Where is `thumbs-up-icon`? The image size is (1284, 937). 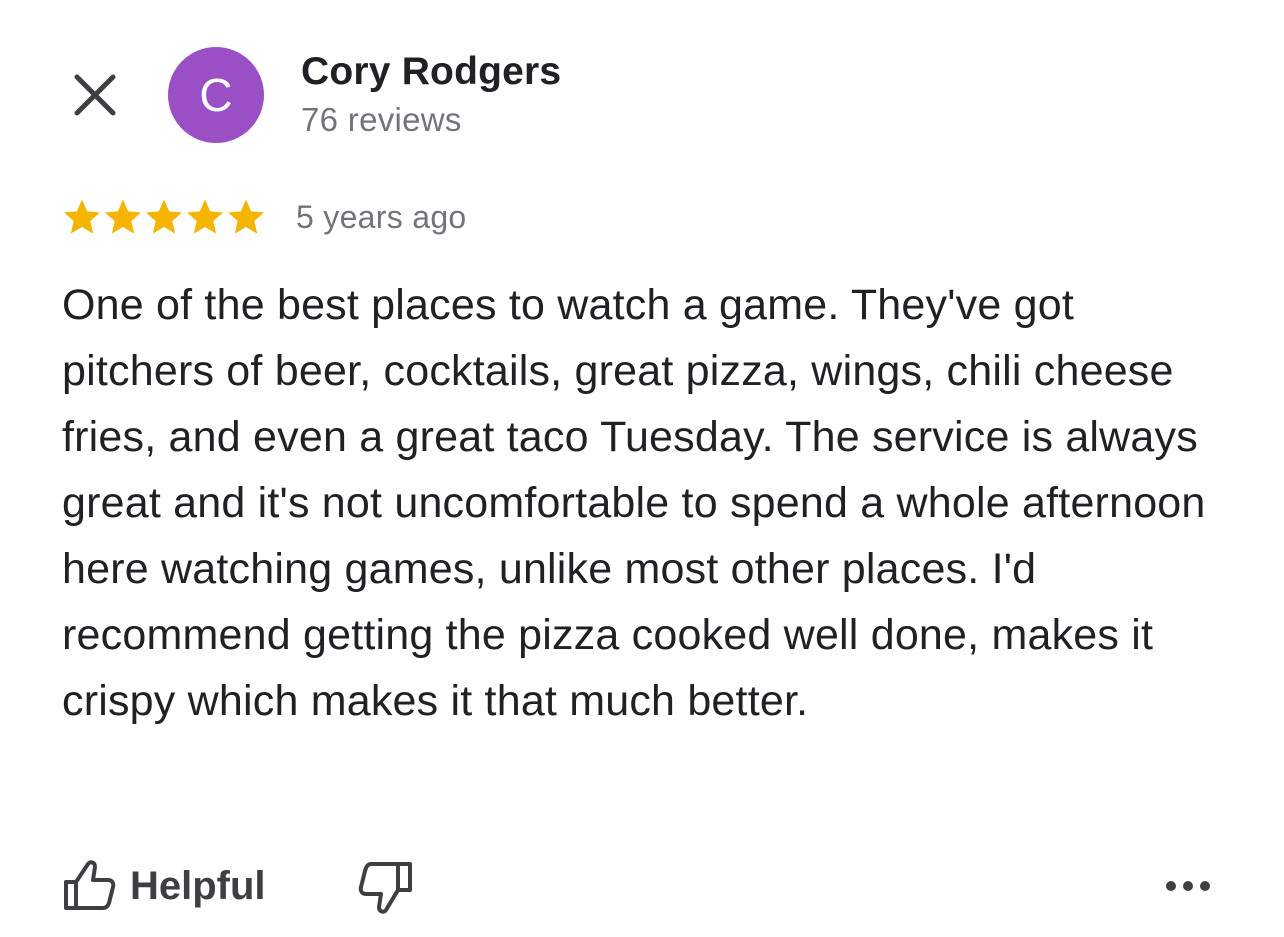 thumbs-up-icon is located at coordinates (90, 885).